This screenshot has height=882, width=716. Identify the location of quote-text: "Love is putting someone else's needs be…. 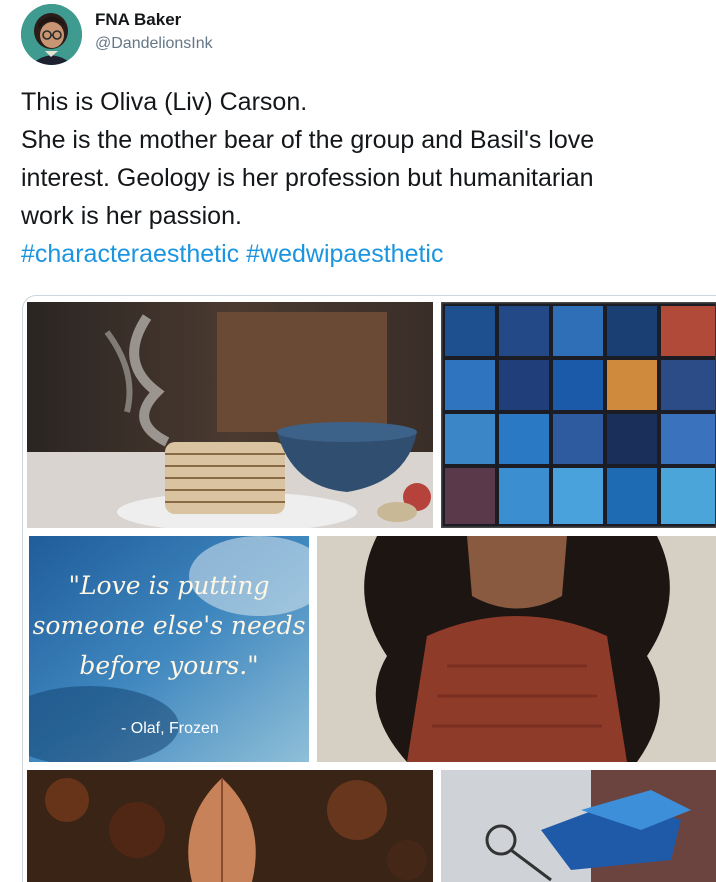
(169, 626).